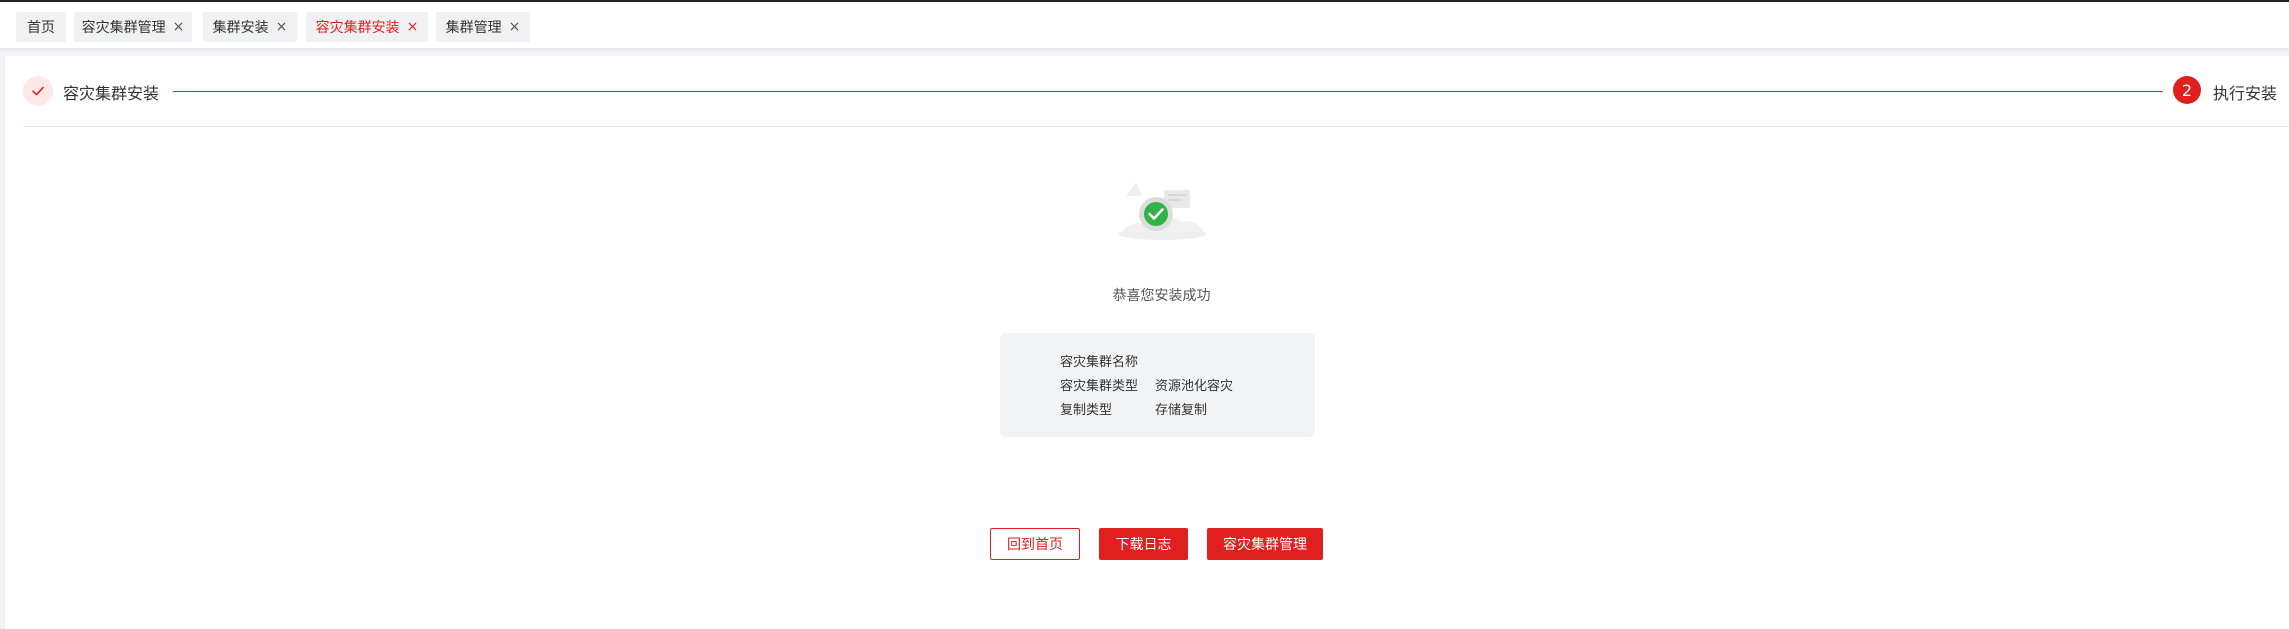 Image resolution: width=2289 pixels, height=629 pixels. What do you see at coordinates (2187, 90) in the screenshot?
I see `step-2-number: 2` at bounding box center [2187, 90].